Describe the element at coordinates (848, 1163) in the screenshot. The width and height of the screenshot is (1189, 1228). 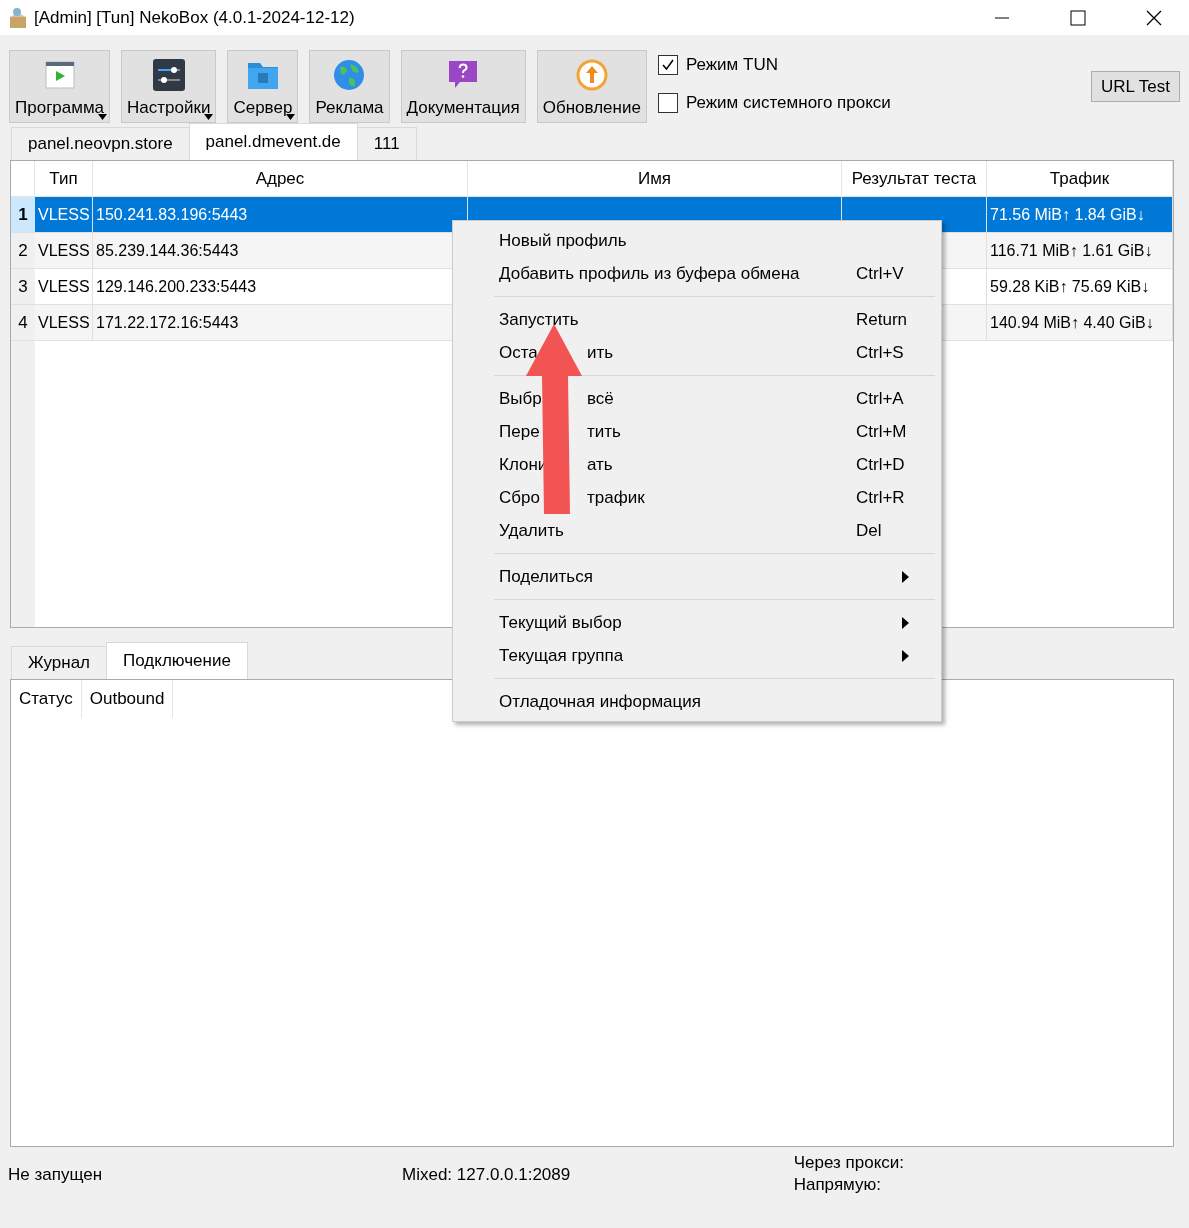
I see `status-text: Через прокси:` at that location.